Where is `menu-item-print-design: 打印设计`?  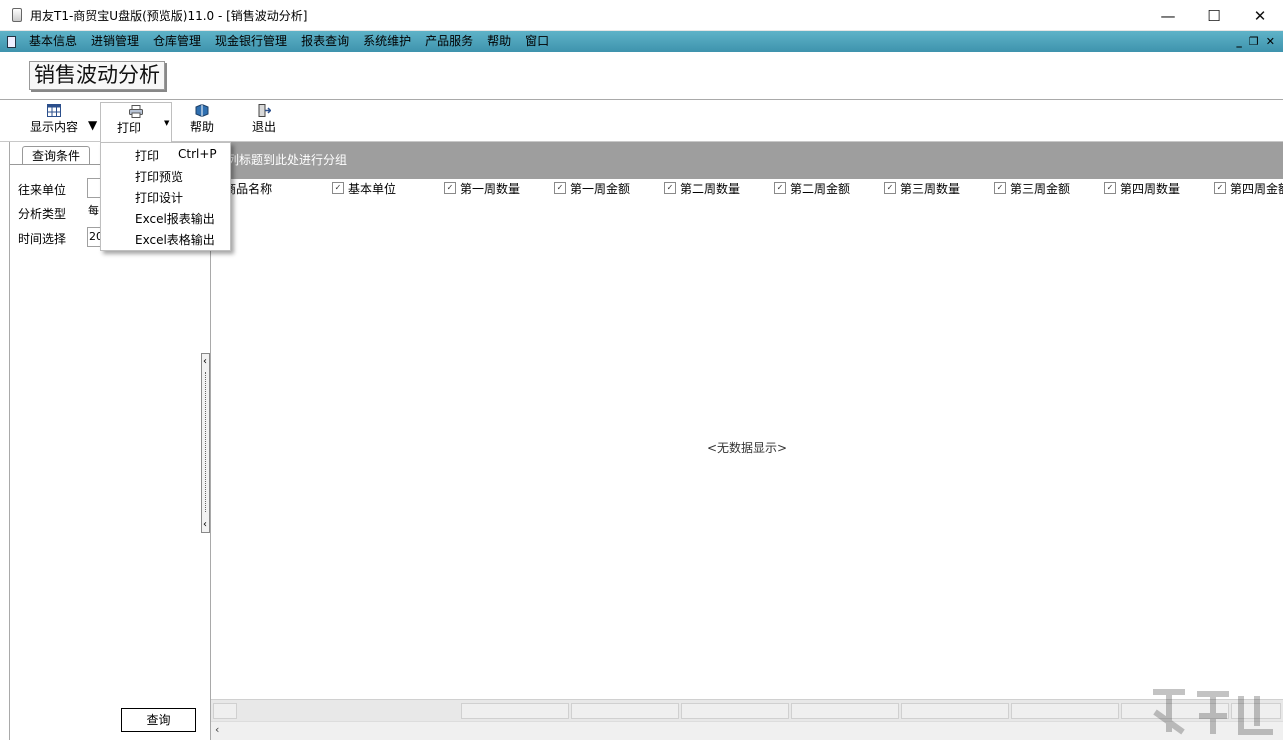
menu-item-print-design: 打印设计 is located at coordinates (159, 197).